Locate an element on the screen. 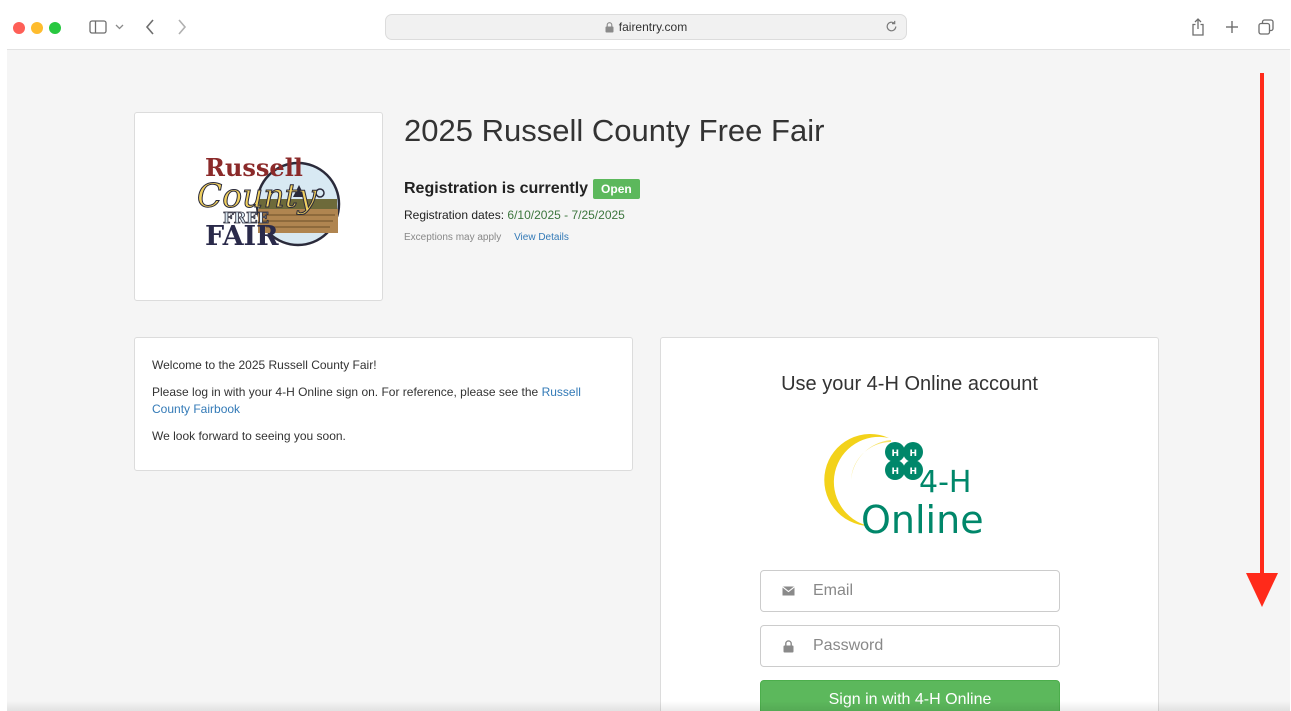  password-lock-icon is located at coordinates (788, 646).